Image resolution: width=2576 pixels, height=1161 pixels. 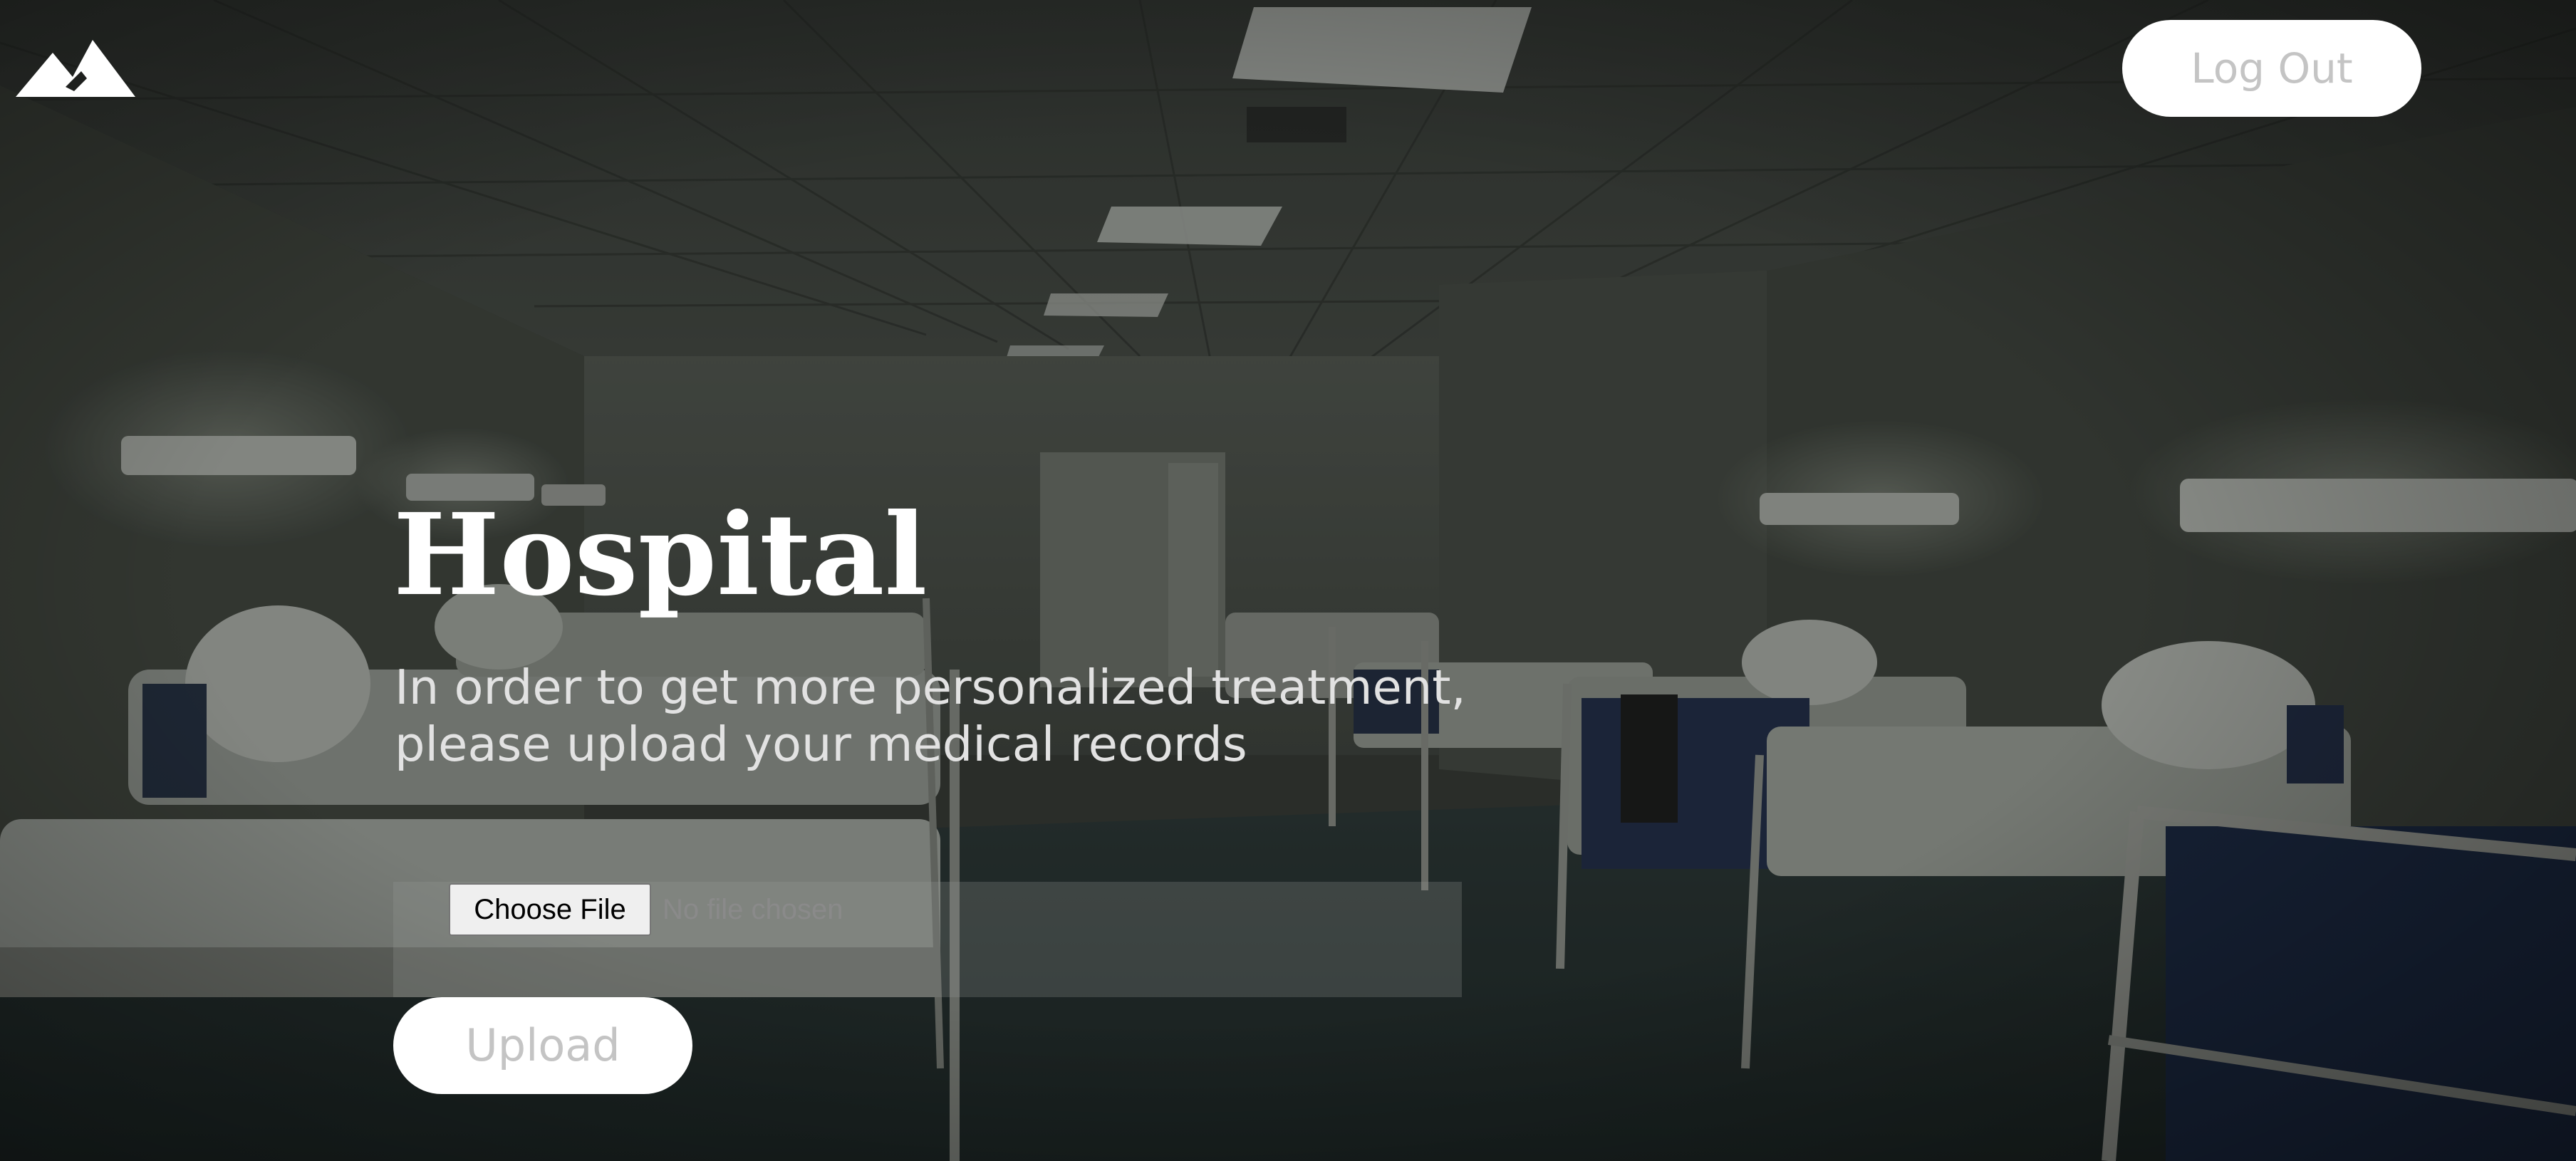 What do you see at coordinates (75, 68) in the screenshot?
I see `mountain-logo-icon` at bounding box center [75, 68].